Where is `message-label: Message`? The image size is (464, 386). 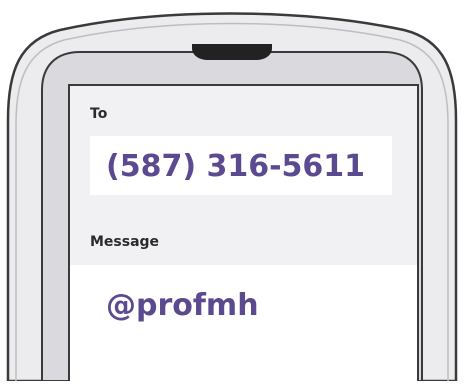
message-label: Message is located at coordinates (125, 242).